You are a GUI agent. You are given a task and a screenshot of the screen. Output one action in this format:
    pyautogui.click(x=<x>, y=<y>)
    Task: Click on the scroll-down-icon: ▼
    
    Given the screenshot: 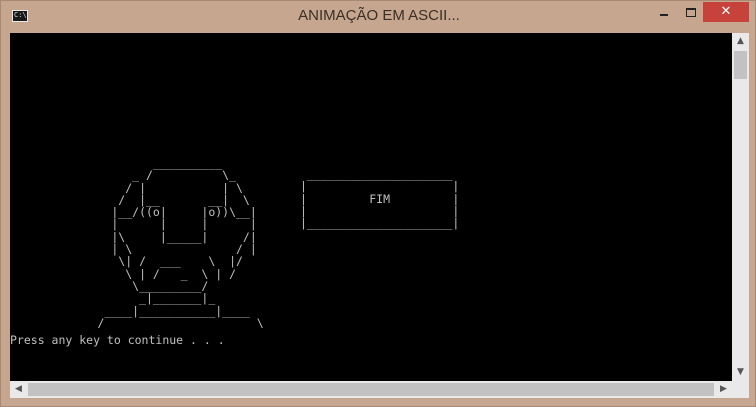 What is the action you would take?
    pyautogui.click(x=740, y=372)
    